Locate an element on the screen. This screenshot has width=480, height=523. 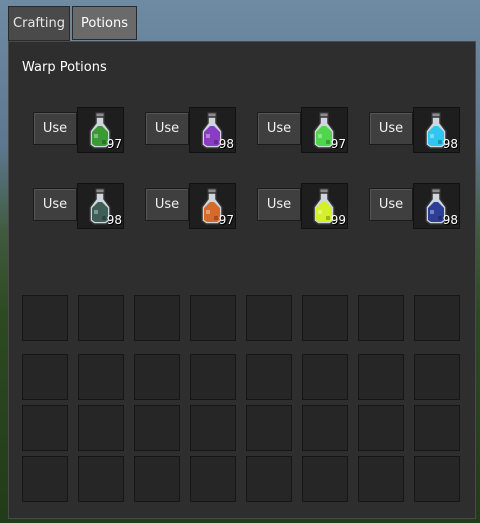
potion-entry: Use 99 is located at coordinates (303, 206).